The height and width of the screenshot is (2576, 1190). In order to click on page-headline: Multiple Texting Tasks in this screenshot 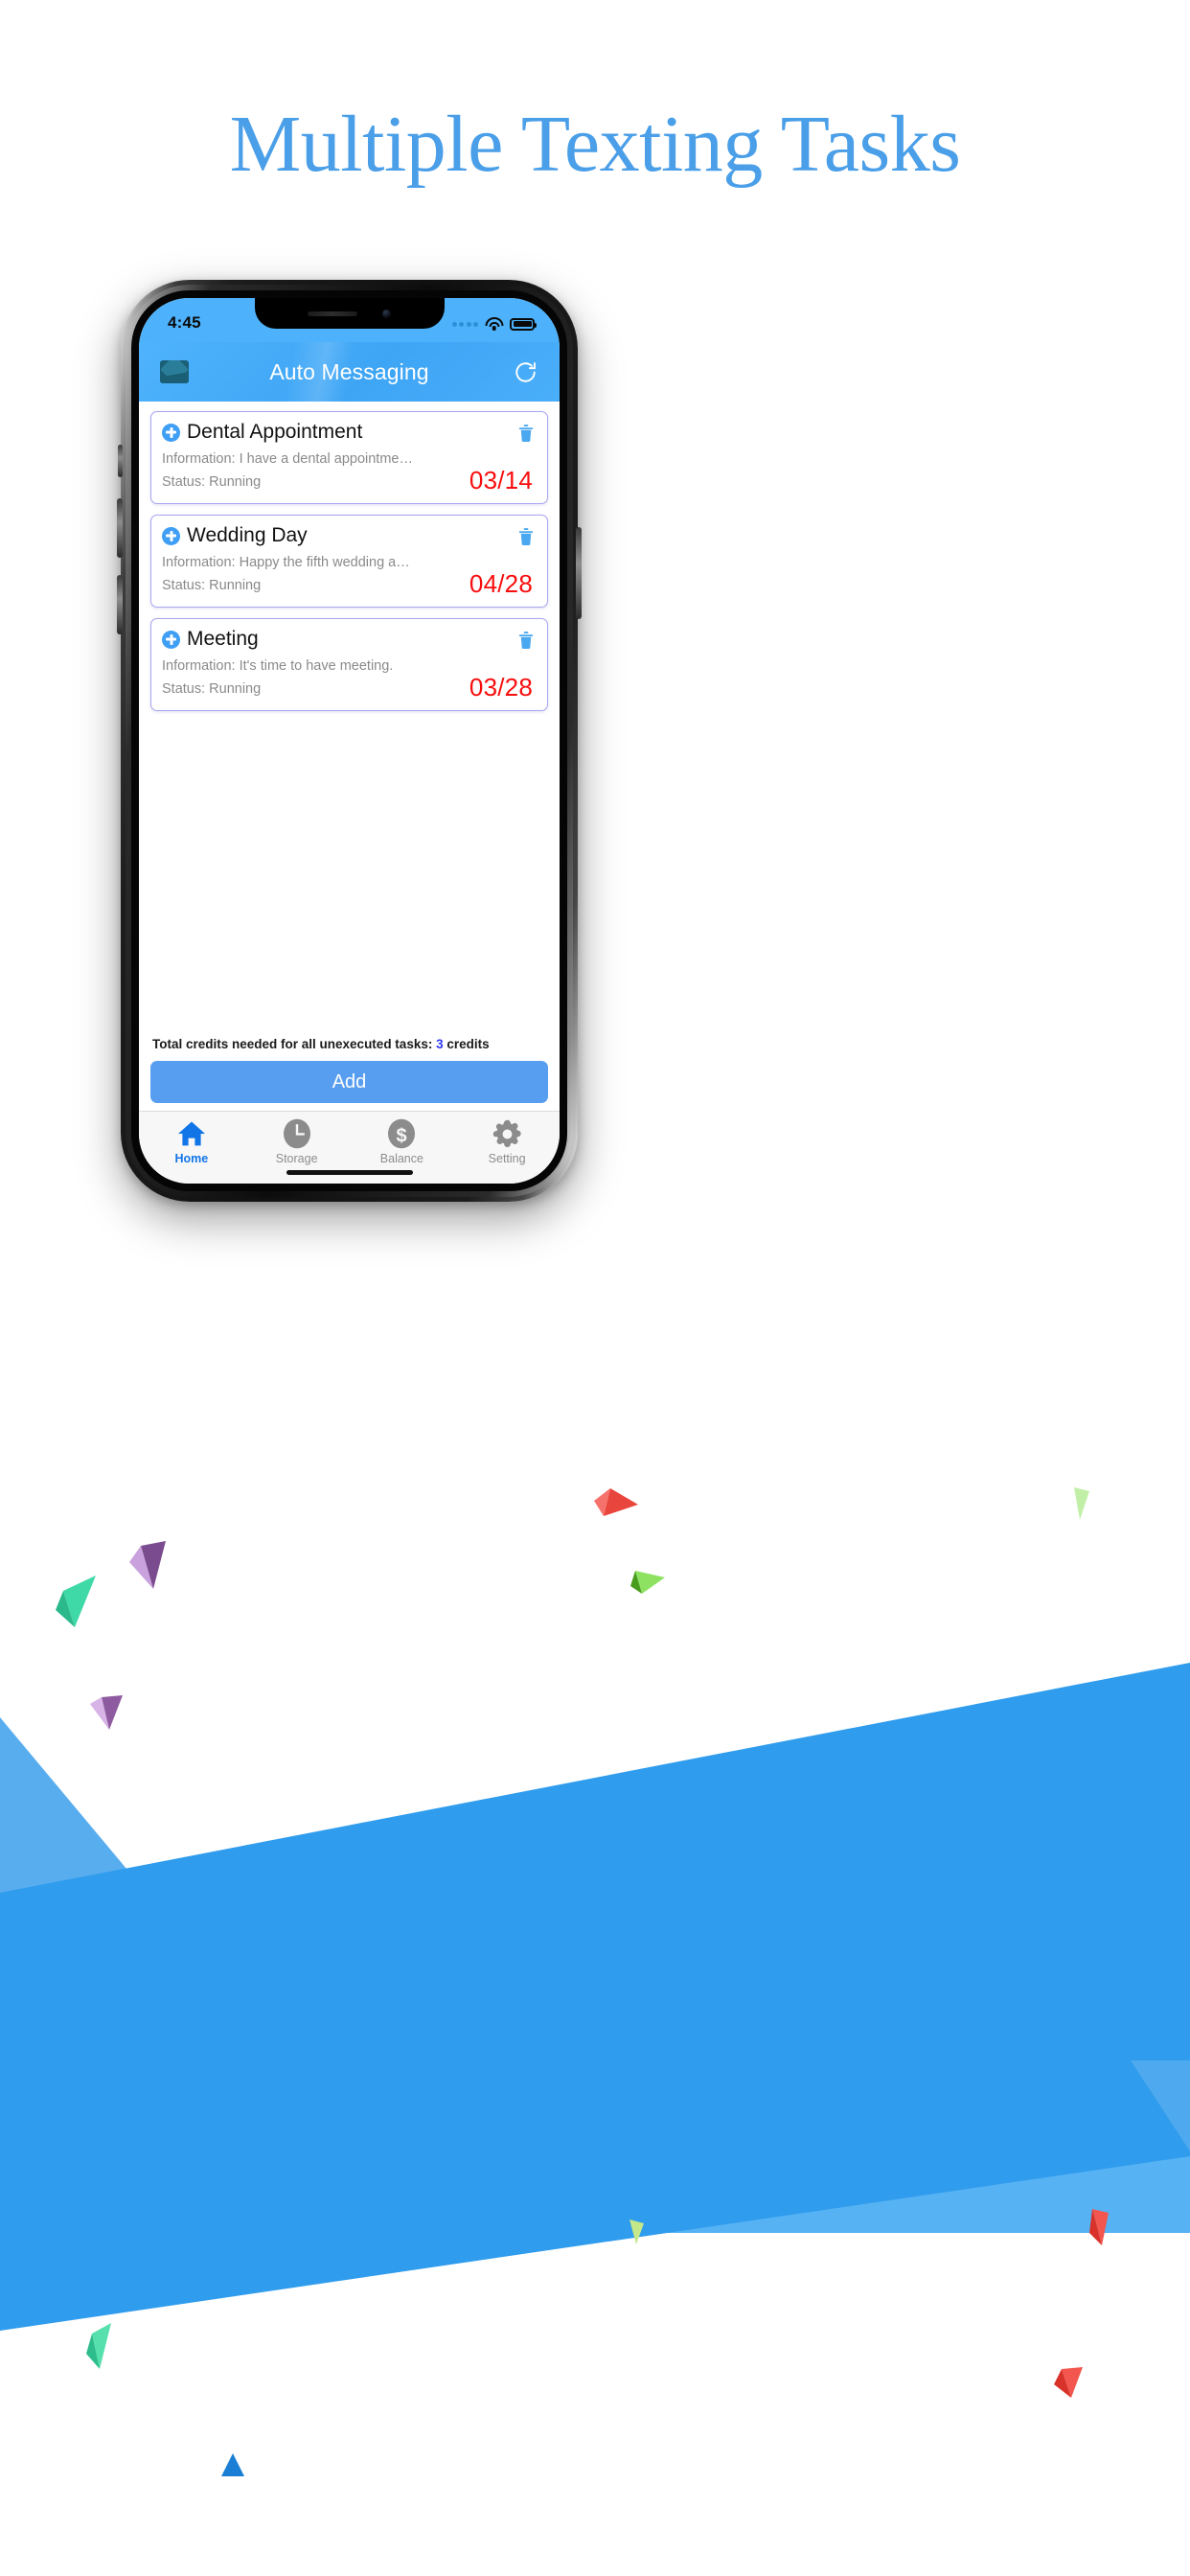, I will do `click(595, 144)`.